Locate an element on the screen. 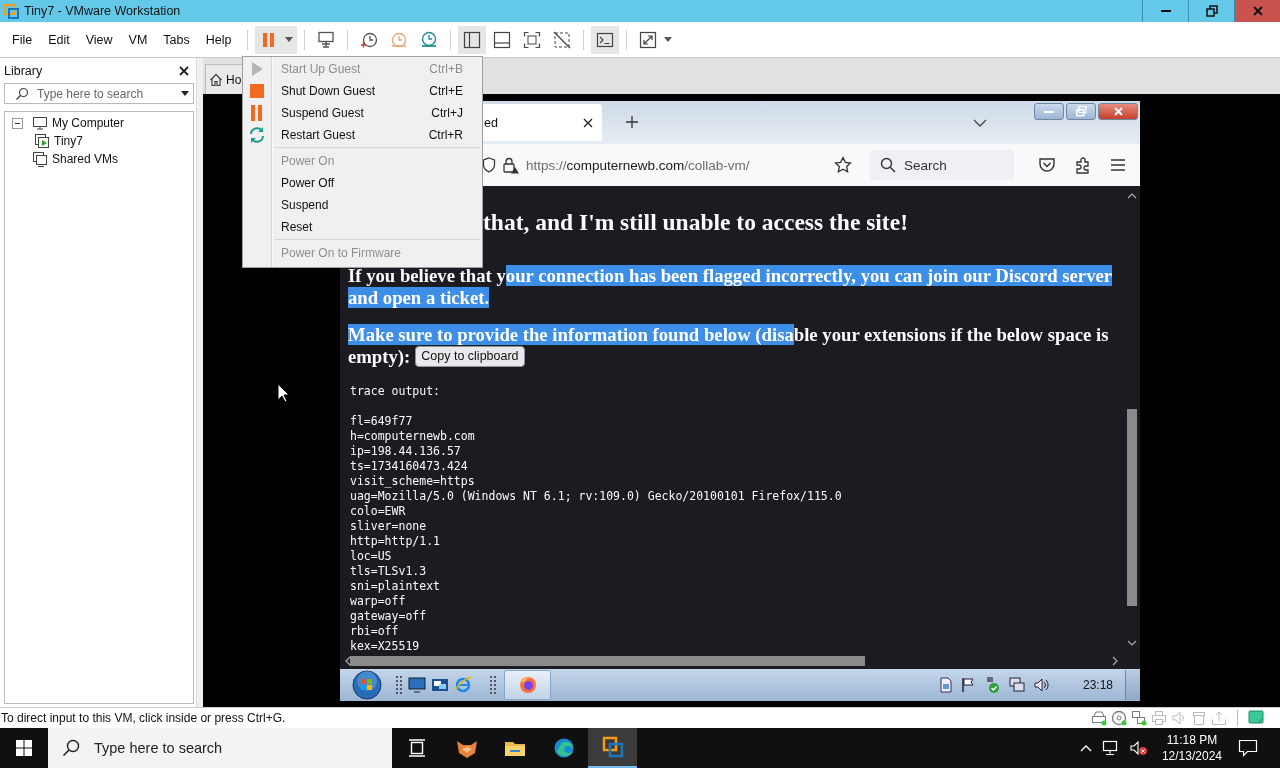  trace-line: warp=off is located at coordinates (378, 601).